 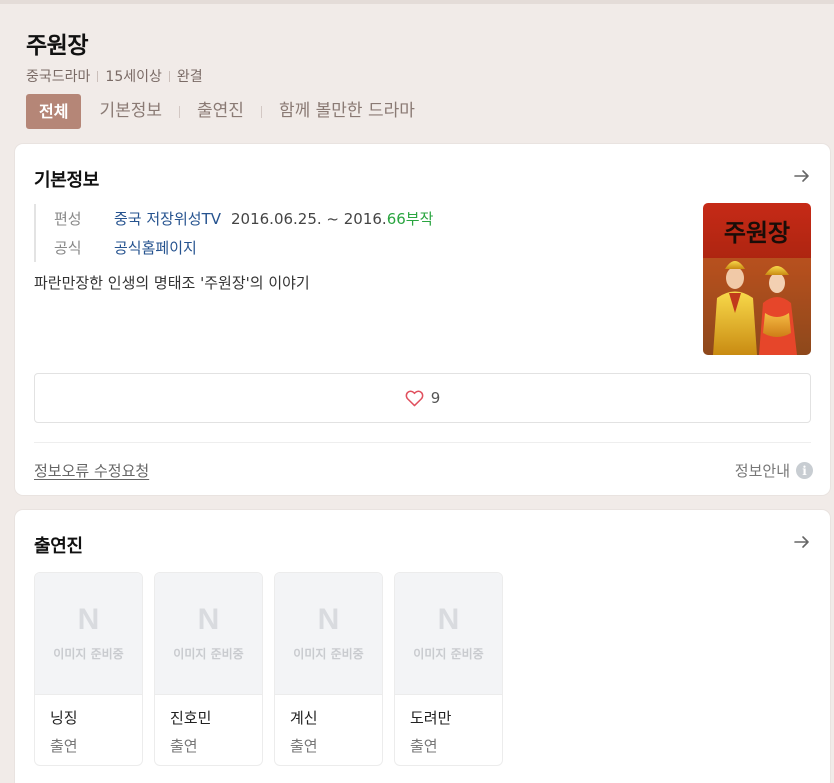 I want to click on tab-cast: 출연진, so click(x=220, y=111).